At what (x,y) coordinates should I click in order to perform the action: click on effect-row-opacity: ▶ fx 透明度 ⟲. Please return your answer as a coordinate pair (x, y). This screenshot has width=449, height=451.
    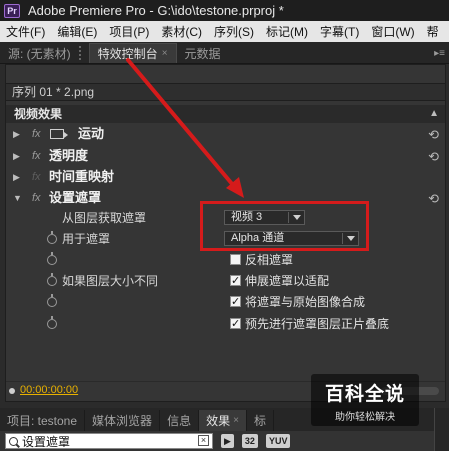
    Looking at the image, I should click on (225, 156).